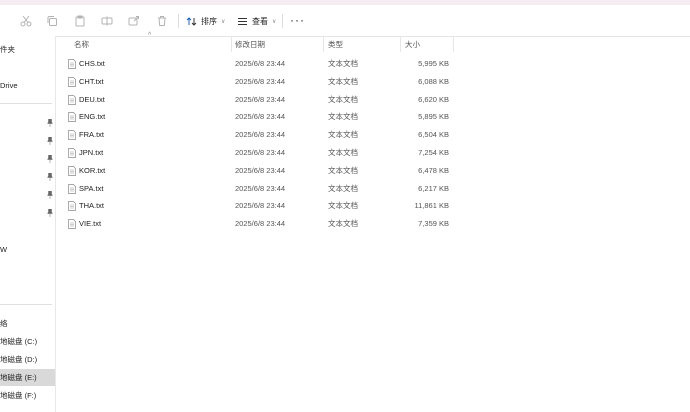 This screenshot has width=690, height=412. What do you see at coordinates (433, 152) in the screenshot?
I see `file-size: 7,254 KB` at bounding box center [433, 152].